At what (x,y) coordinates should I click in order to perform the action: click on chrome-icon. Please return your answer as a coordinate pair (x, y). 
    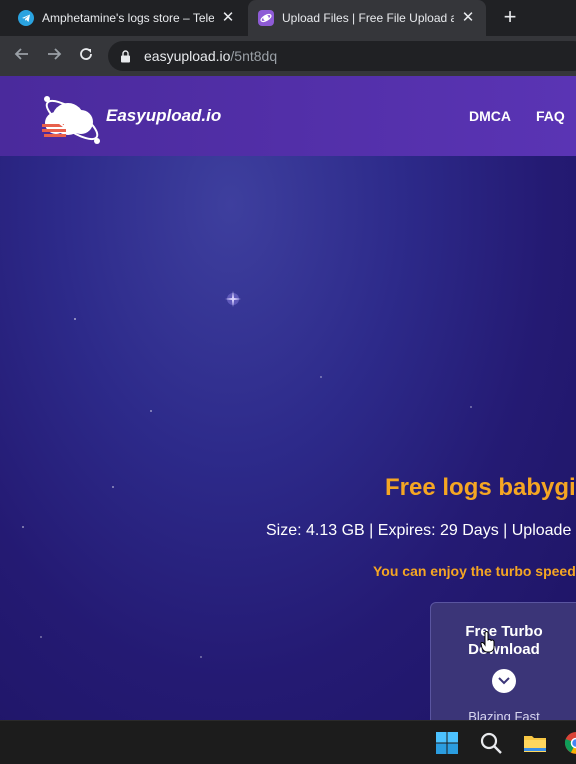
    Looking at the image, I should click on (570, 743).